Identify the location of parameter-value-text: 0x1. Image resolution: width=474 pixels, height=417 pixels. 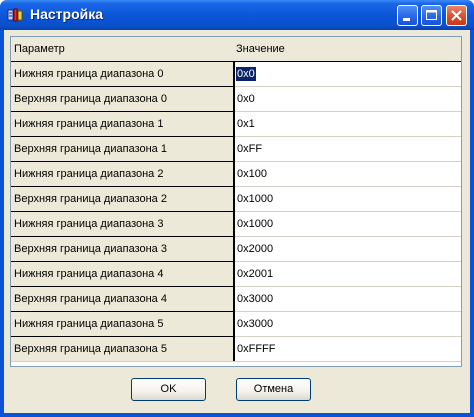
(246, 124).